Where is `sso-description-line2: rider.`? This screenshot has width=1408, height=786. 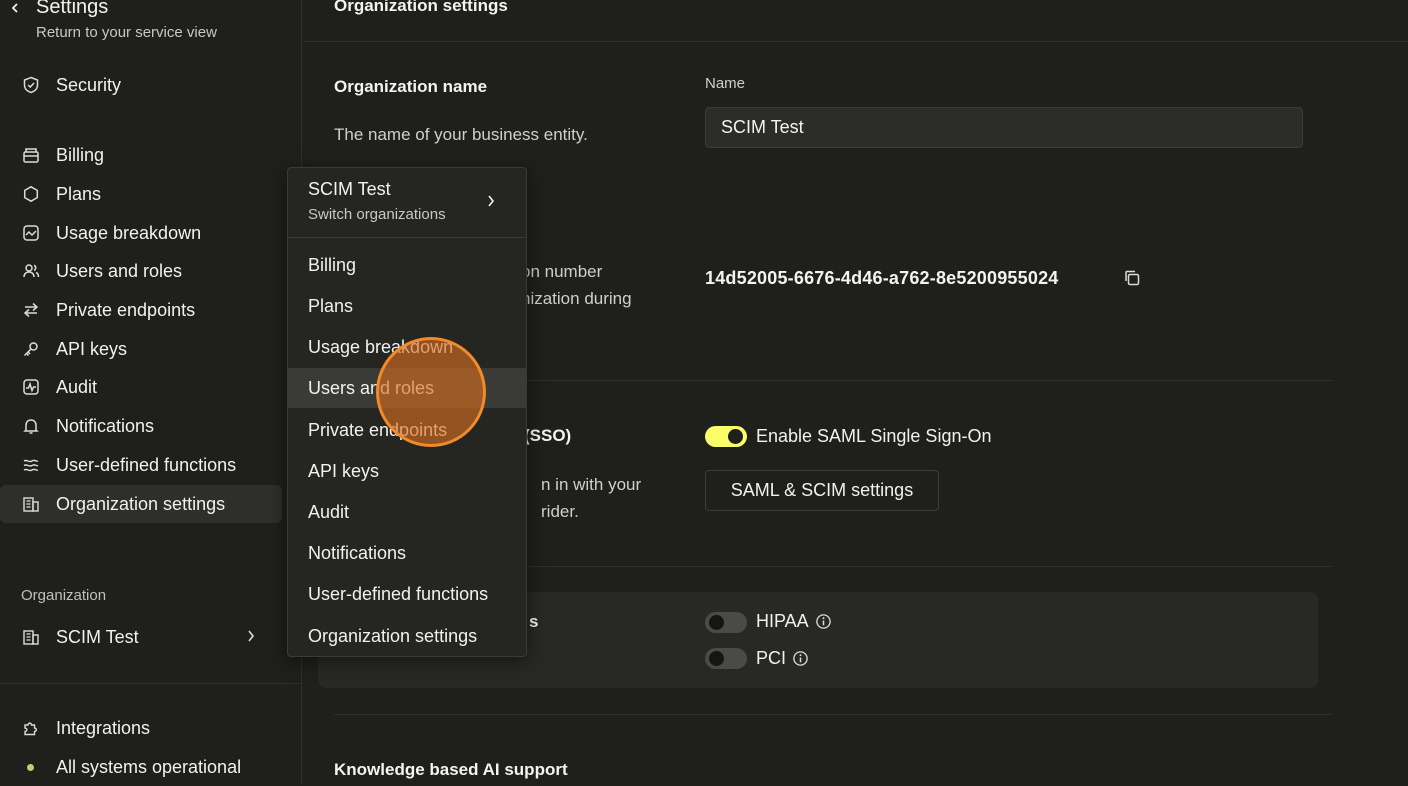 sso-description-line2: rider. is located at coordinates (560, 511).